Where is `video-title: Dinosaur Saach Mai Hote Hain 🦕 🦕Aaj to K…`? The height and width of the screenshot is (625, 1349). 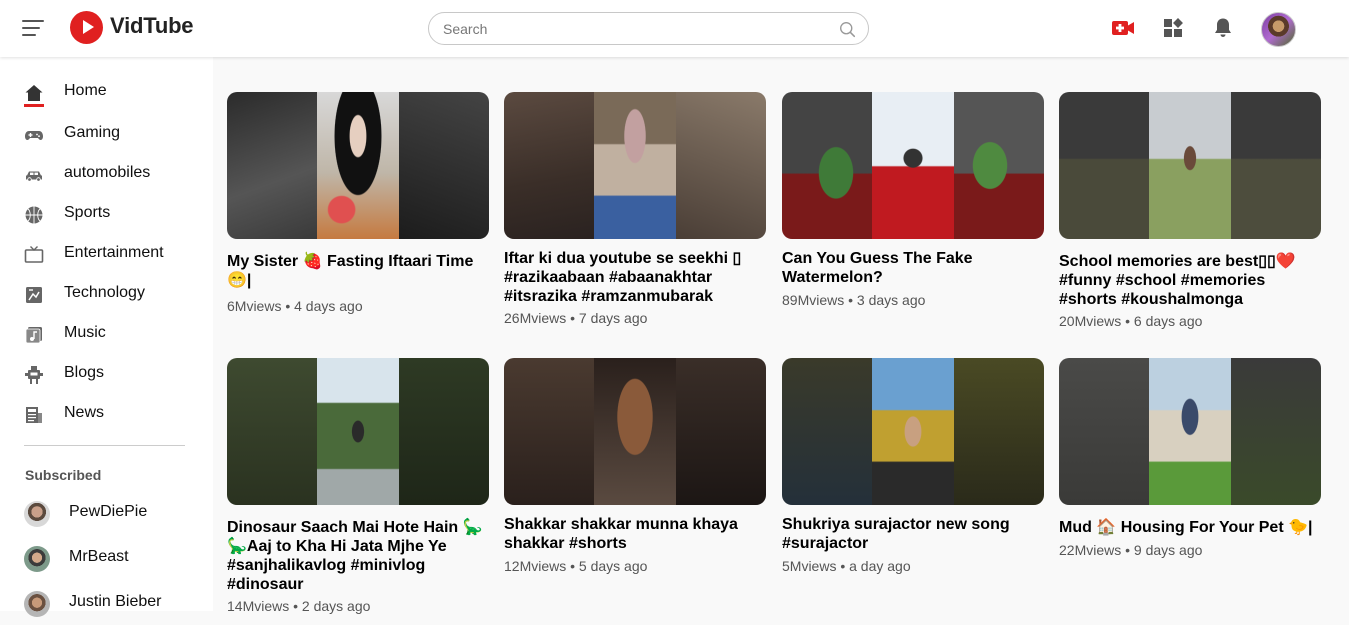
video-title: Dinosaur Saach Mai Hote Hain 🦕 🦕Aaj to K… is located at coordinates (358, 556).